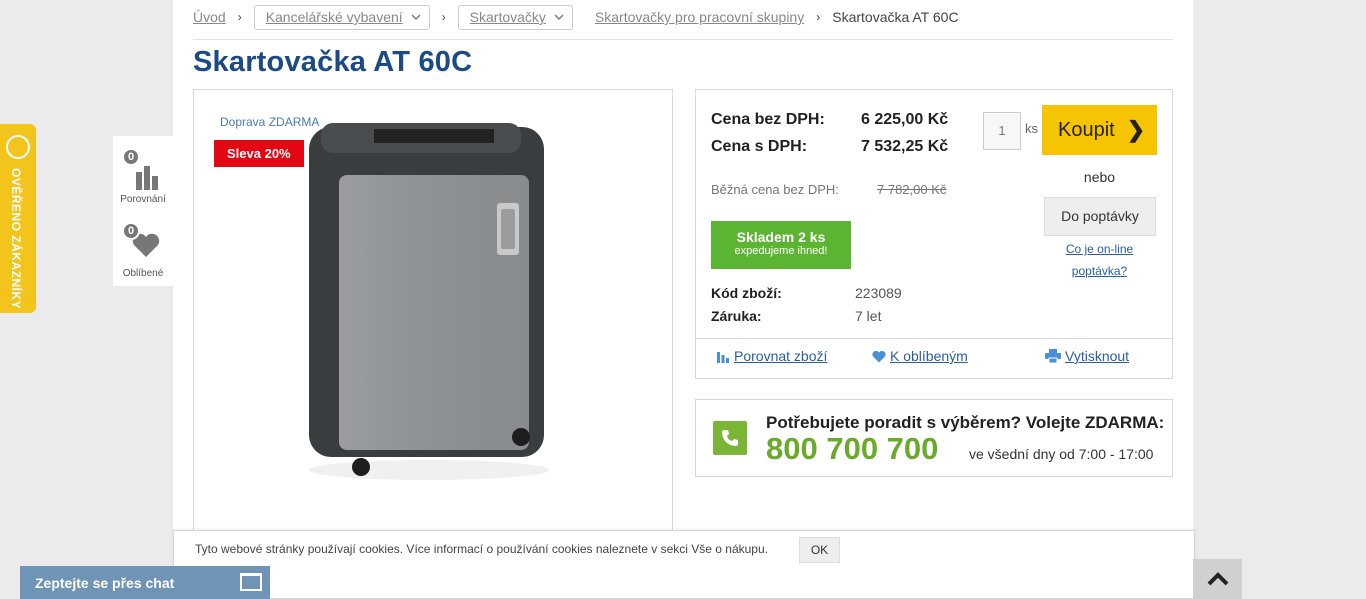  What do you see at coordinates (429, 301) in the screenshot?
I see `product-image` at bounding box center [429, 301].